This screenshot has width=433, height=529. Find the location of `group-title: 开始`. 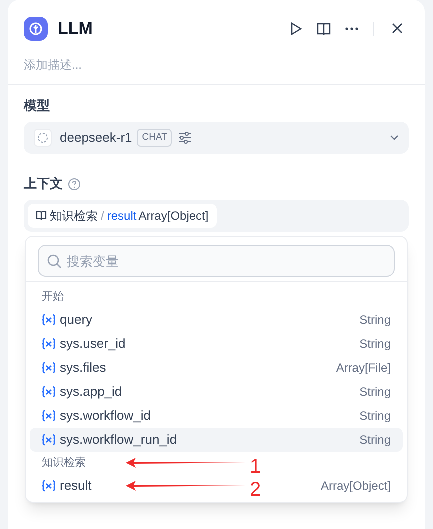

group-title: 开始 is located at coordinates (53, 297).